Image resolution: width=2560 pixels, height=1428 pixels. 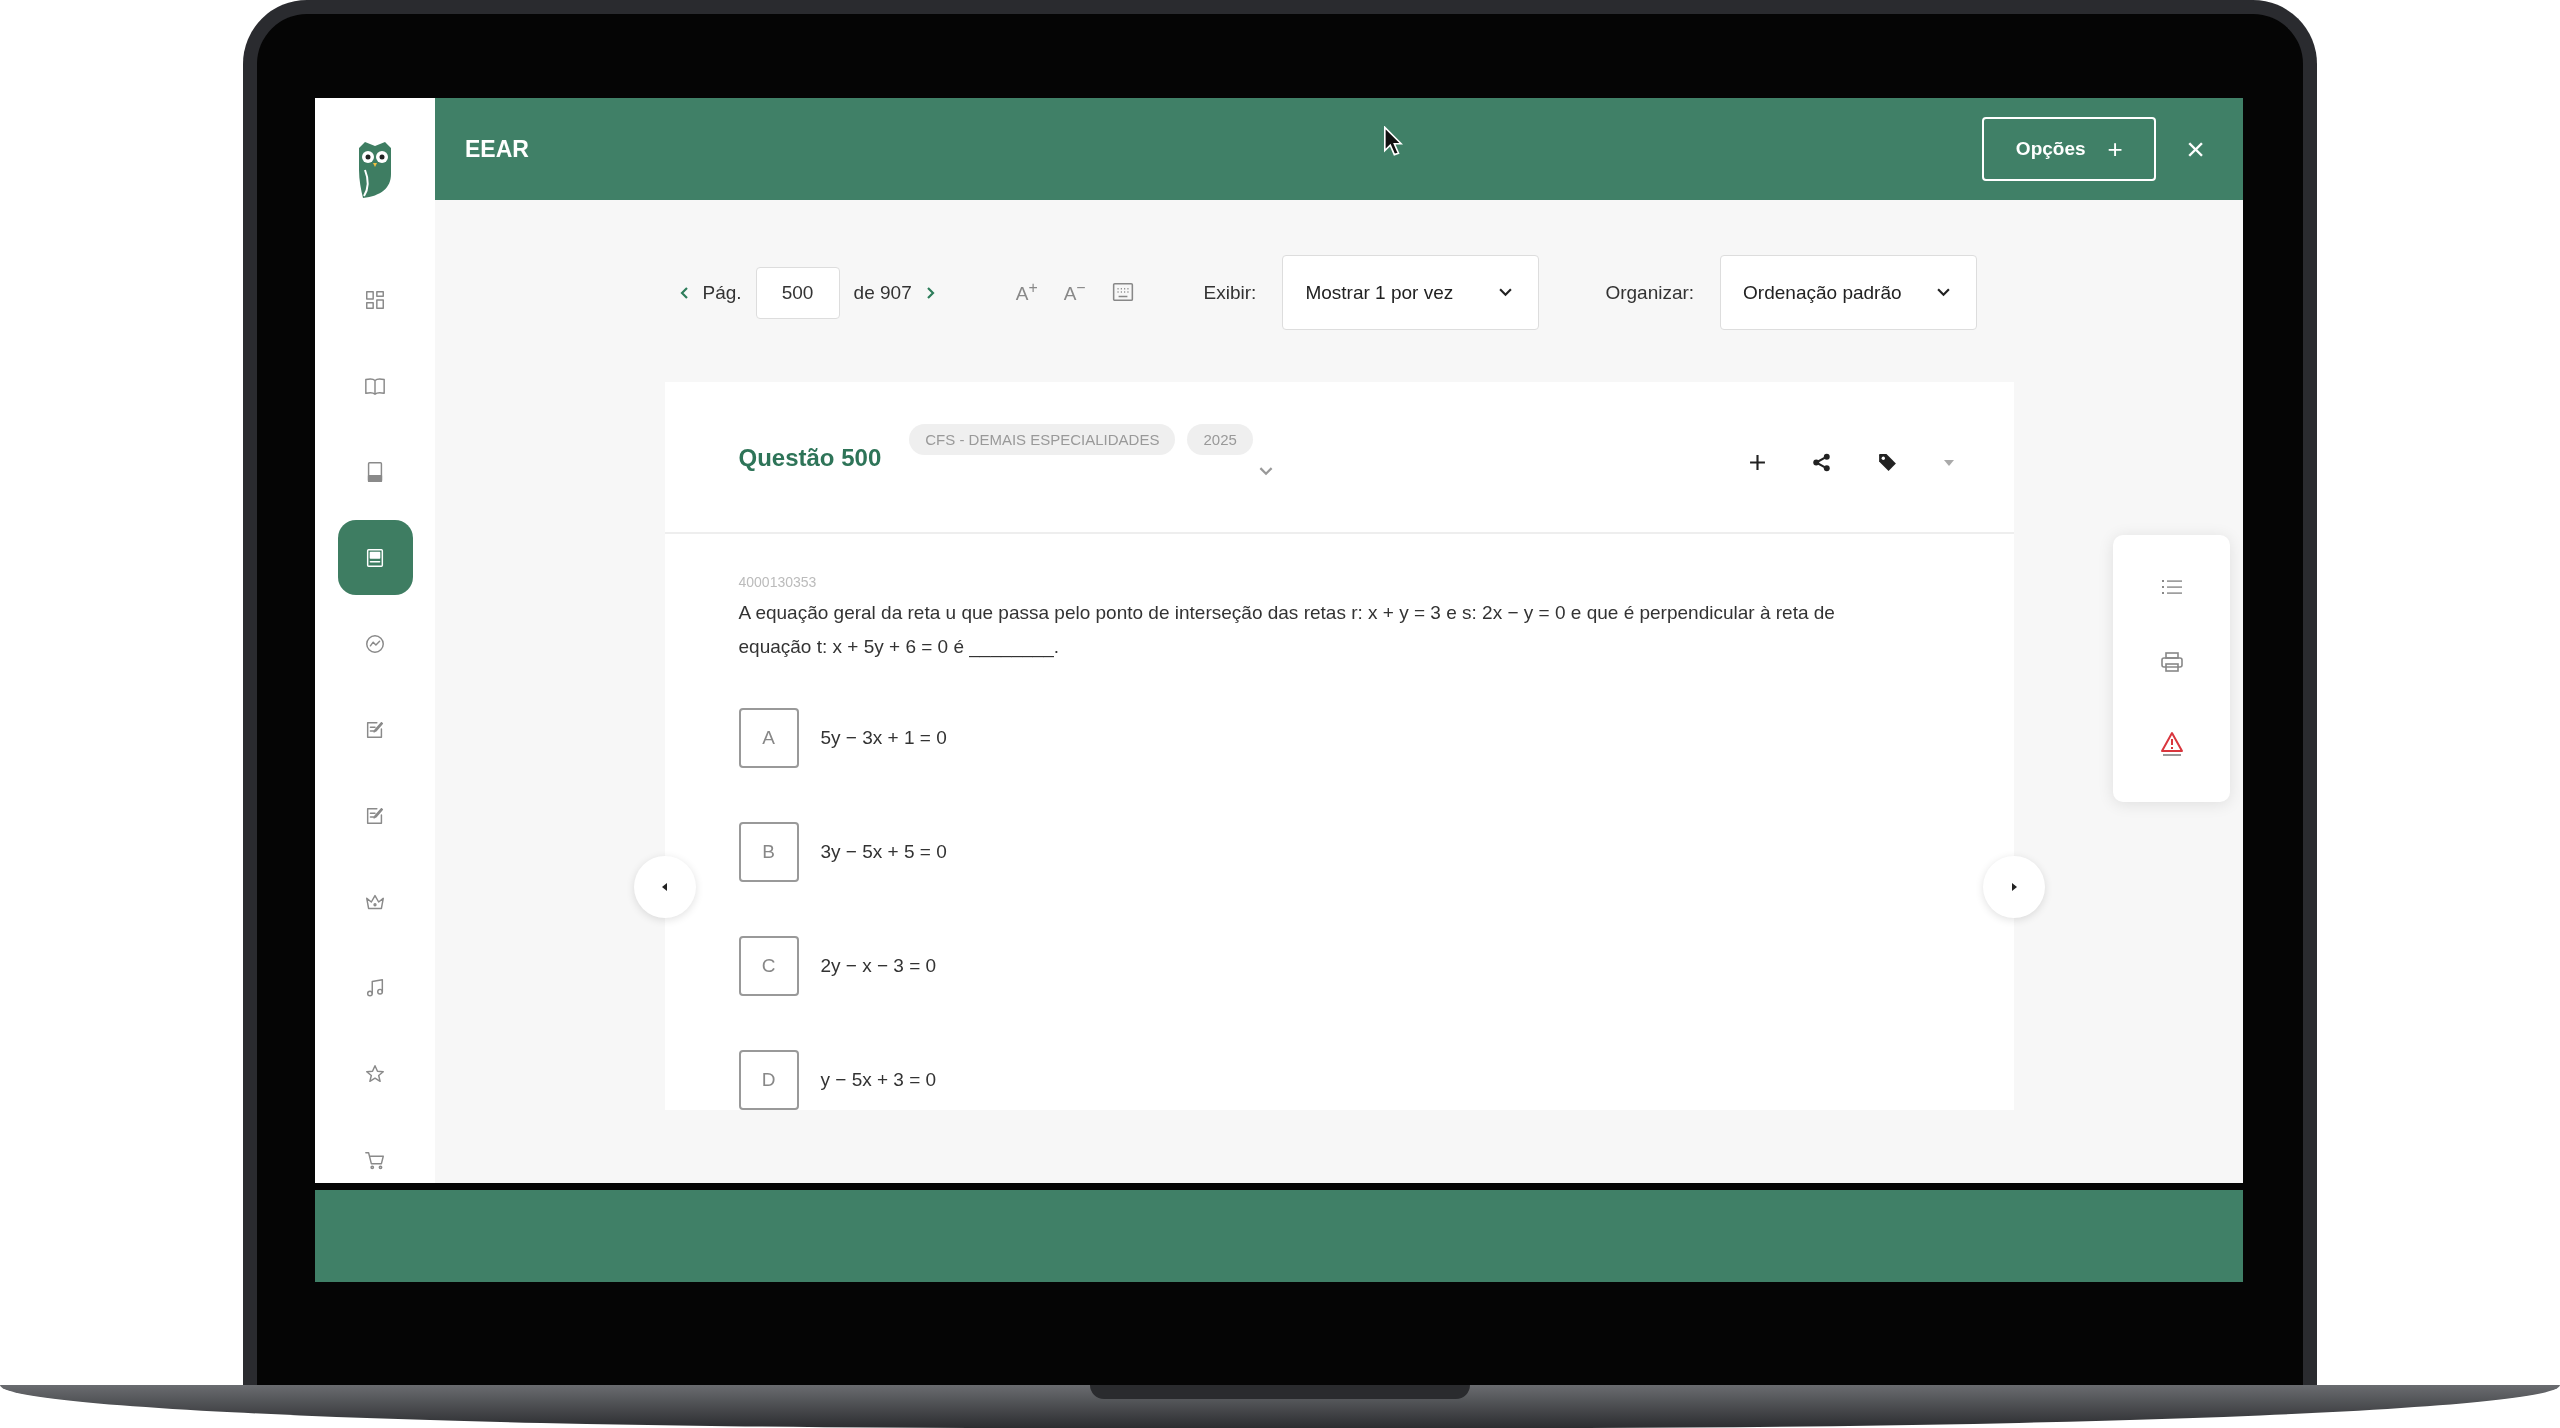 What do you see at coordinates (375, 987) in the screenshot?
I see `music-note-icon` at bounding box center [375, 987].